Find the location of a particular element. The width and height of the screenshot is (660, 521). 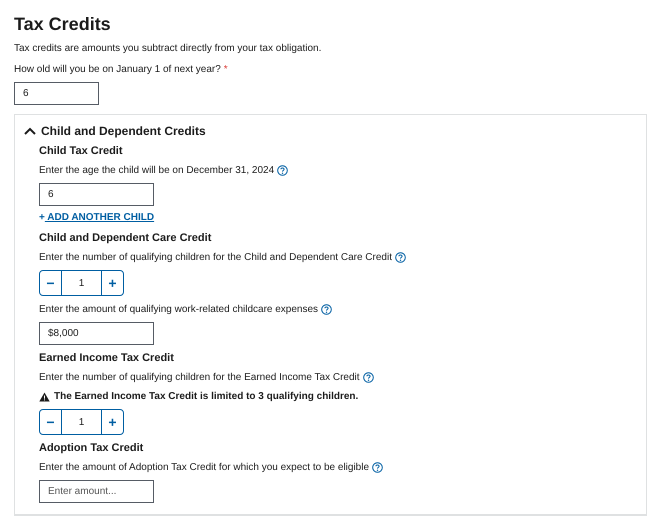

required-mark: * is located at coordinates (226, 69).